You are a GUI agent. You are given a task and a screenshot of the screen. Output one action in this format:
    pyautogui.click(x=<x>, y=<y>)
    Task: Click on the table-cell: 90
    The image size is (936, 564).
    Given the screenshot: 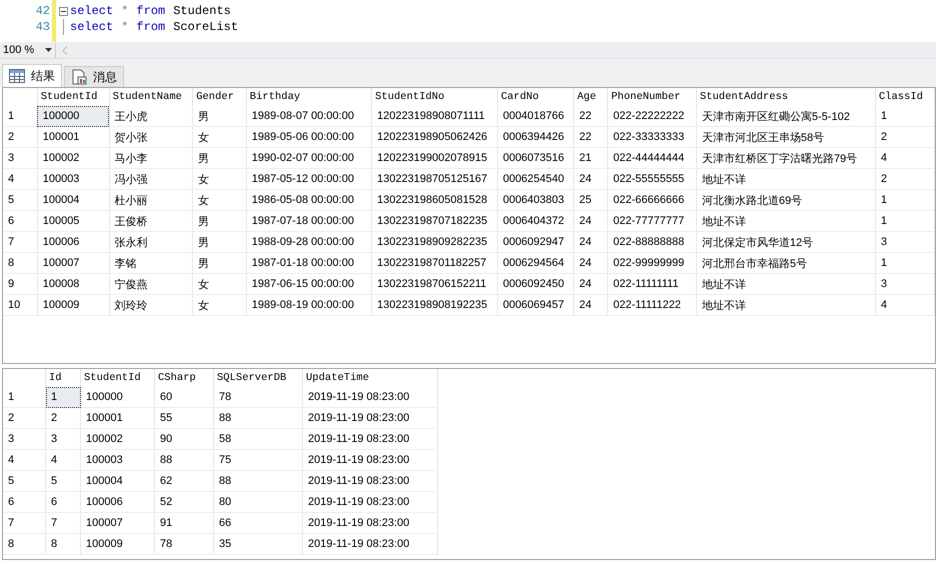 What is the action you would take?
    pyautogui.click(x=166, y=439)
    